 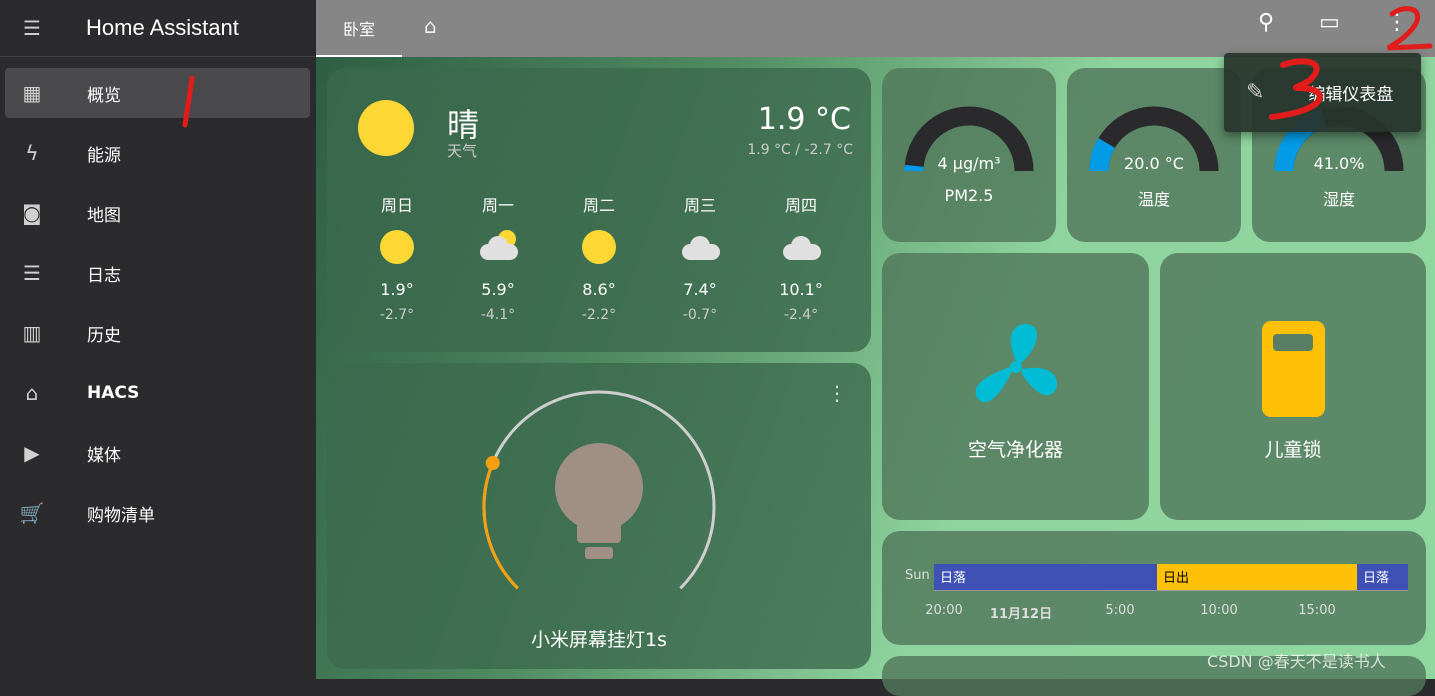 What do you see at coordinates (157, 93) in the screenshot?
I see `sidebar-item-0: ▦ 概览` at bounding box center [157, 93].